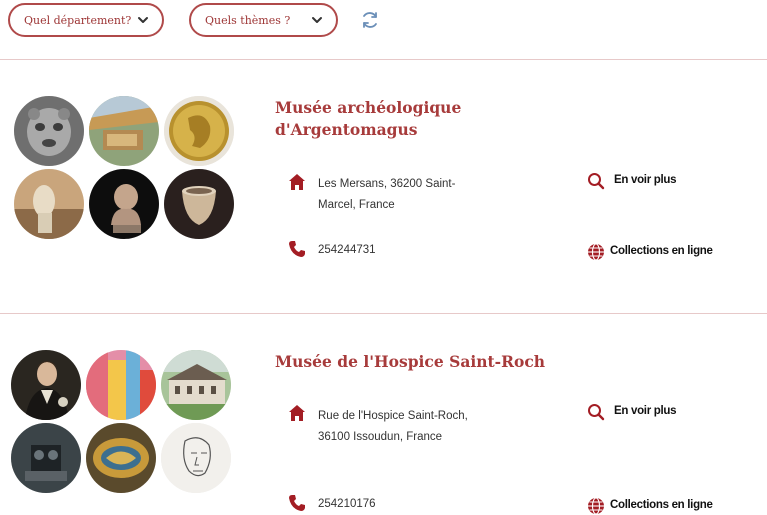  I want to click on themes-select-label: Quels thèmes ?, so click(248, 20).